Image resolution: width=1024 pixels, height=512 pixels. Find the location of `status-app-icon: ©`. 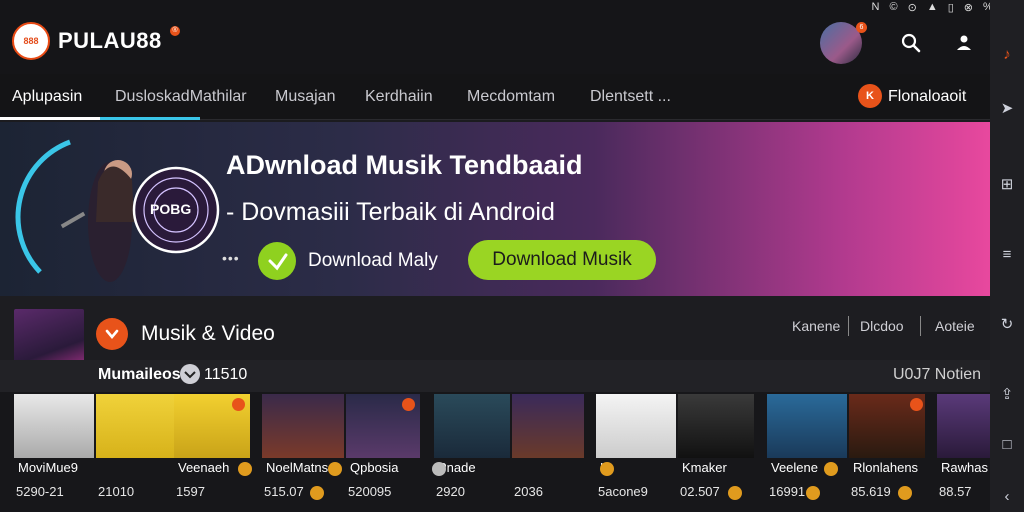

status-app-icon: © is located at coordinates (893, 7).